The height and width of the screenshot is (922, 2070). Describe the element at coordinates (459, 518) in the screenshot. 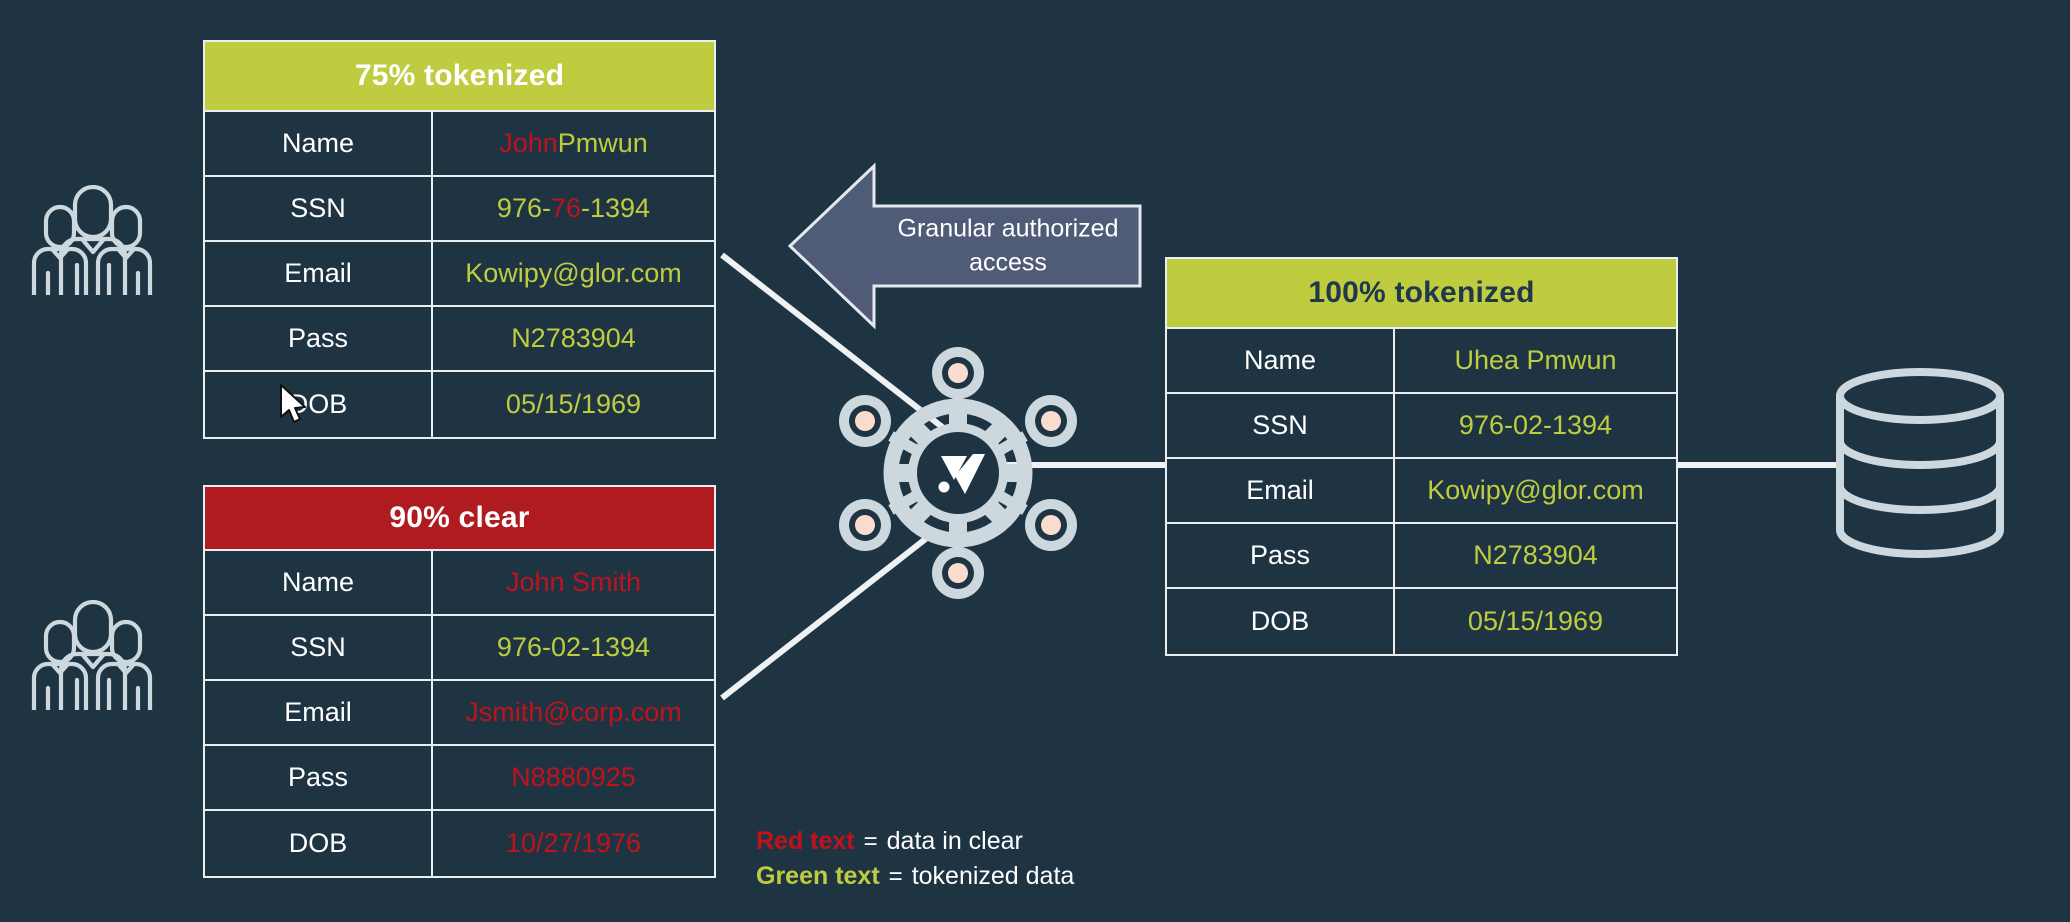

I see `table-90-clear-header: 90% clear` at that location.